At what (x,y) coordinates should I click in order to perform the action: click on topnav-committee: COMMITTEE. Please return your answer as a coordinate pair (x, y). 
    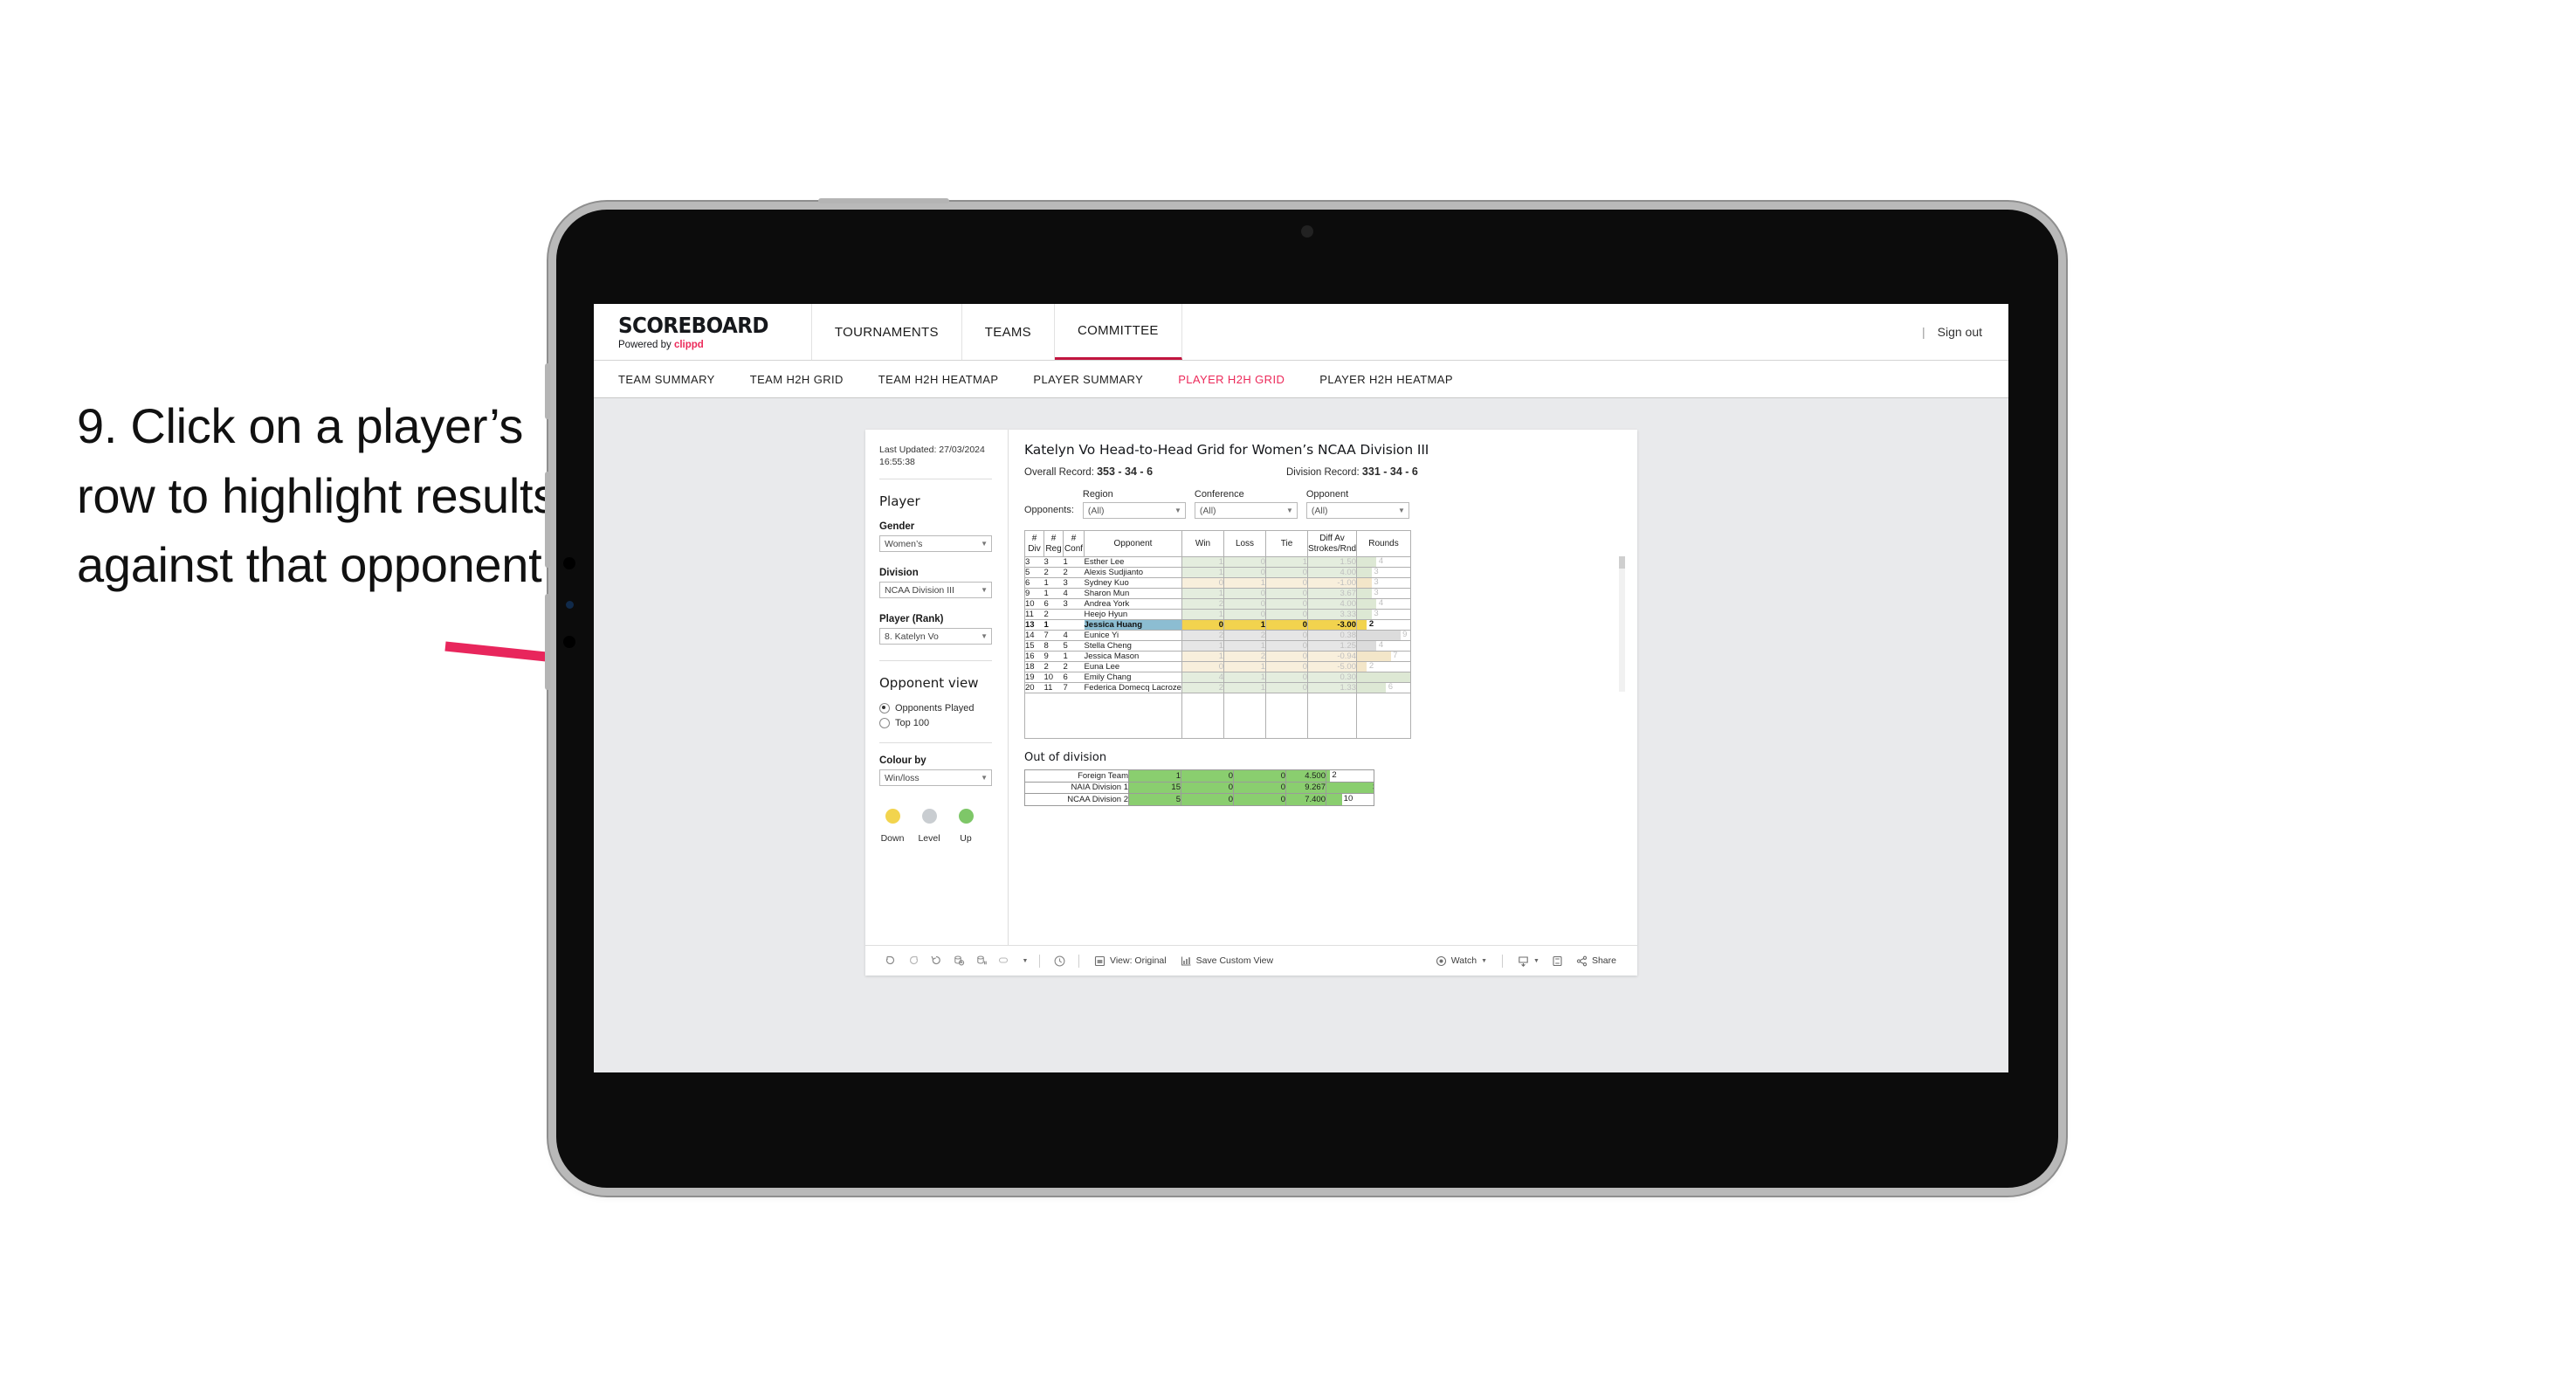
    Looking at the image, I should click on (1118, 332).